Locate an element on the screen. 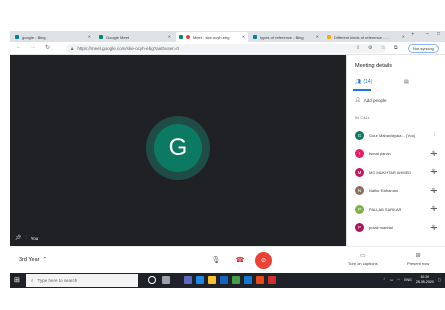 This screenshot has height=310, width=445. search-placeholder: Type here to search is located at coordinates (57, 280).